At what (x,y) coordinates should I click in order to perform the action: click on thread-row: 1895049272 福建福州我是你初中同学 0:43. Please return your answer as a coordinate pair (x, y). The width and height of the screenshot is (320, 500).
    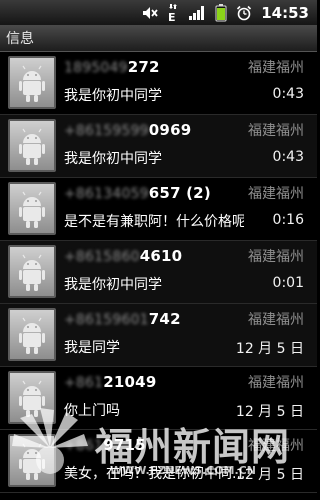
    Looking at the image, I should click on (158, 83).